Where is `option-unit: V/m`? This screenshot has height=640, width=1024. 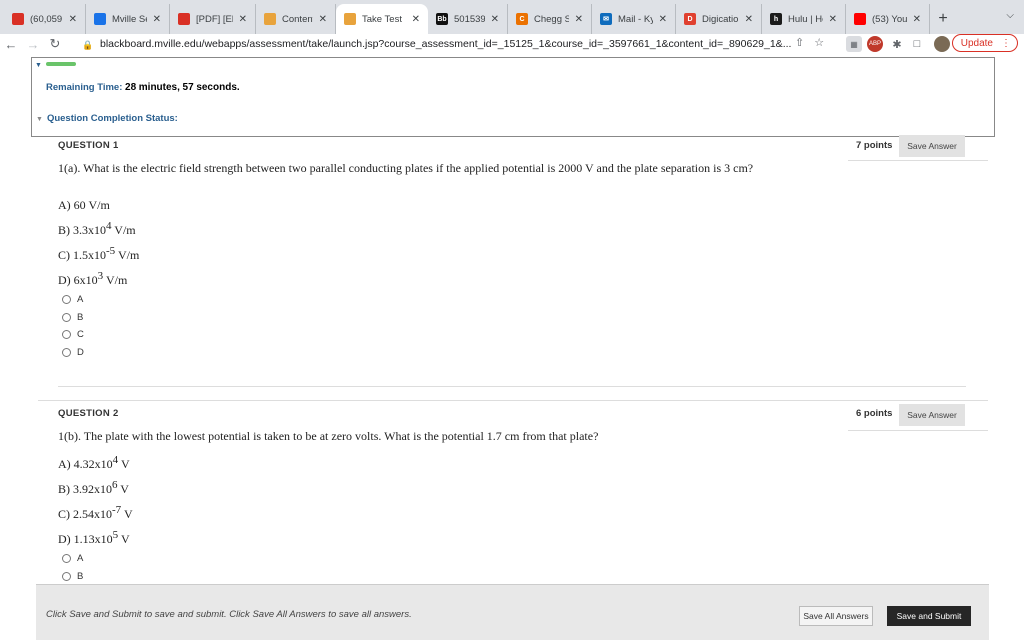 option-unit: V/m is located at coordinates (127, 255).